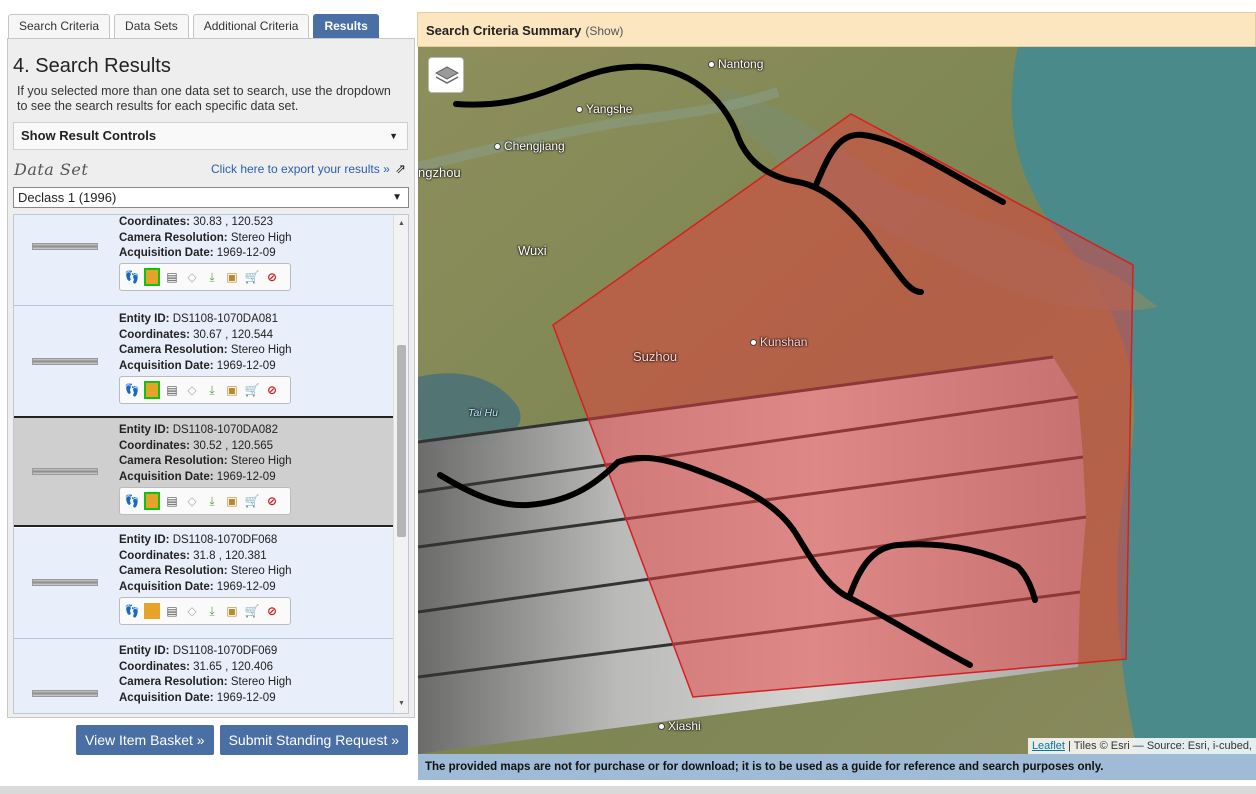 This screenshot has width=1256, height=794. I want to click on export-link-label: Click here to export your results », so click(300, 169).